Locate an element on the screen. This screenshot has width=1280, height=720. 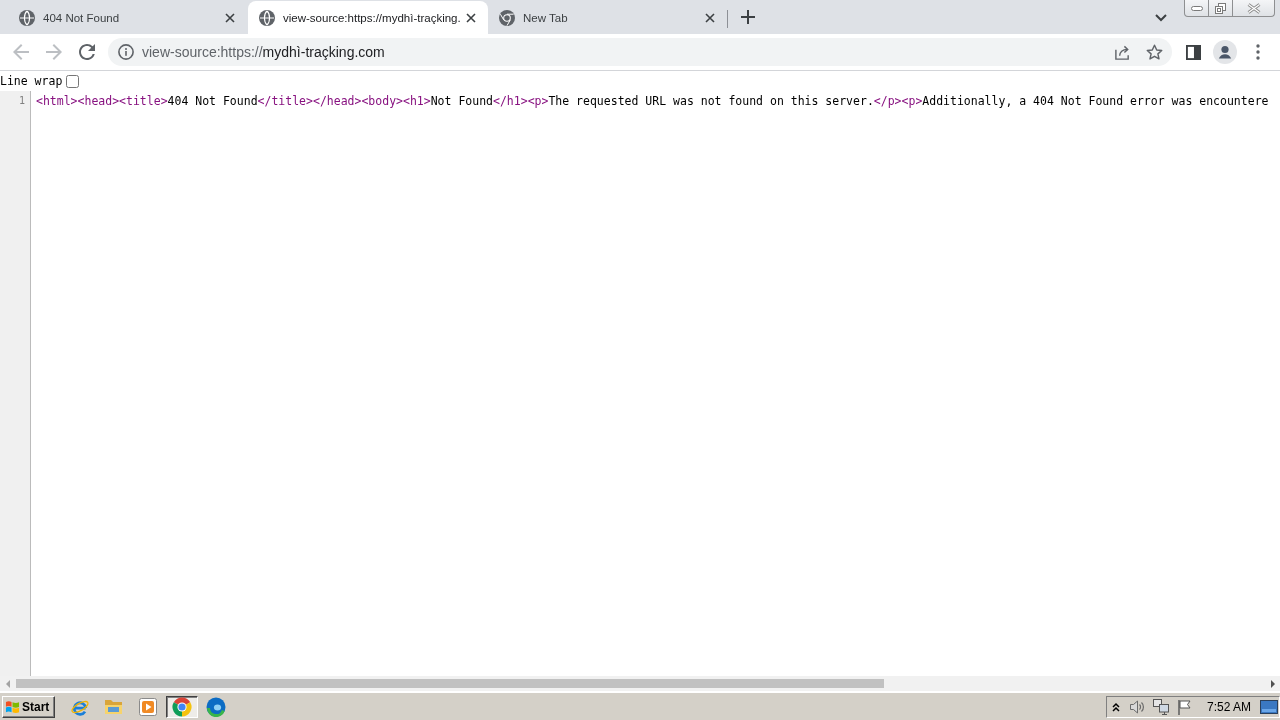
minimize-button is located at coordinates (1196, 8).